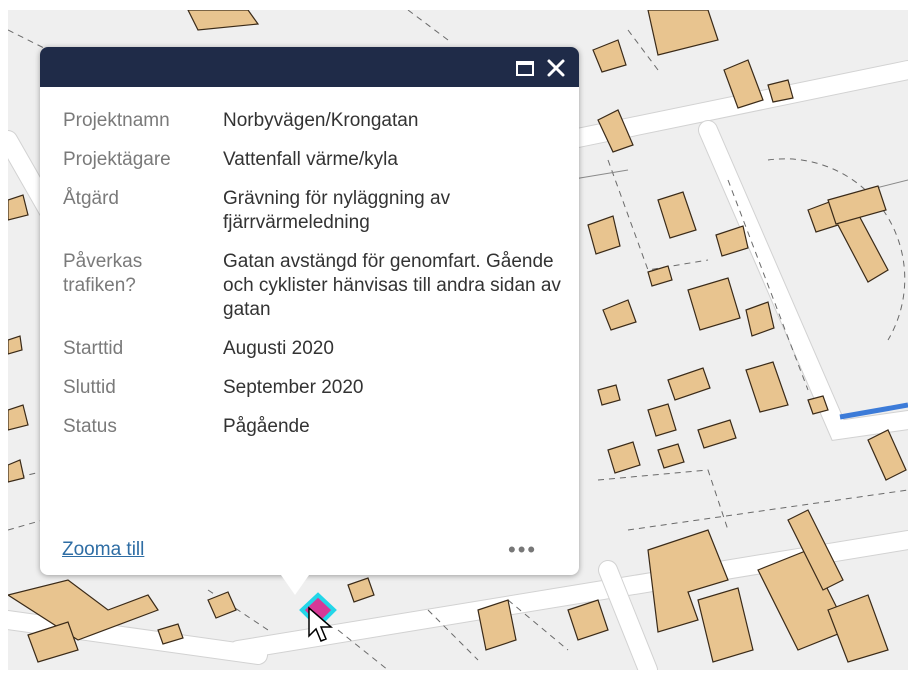  Describe the element at coordinates (89, 387) in the screenshot. I see `field-label: Sluttid` at that location.